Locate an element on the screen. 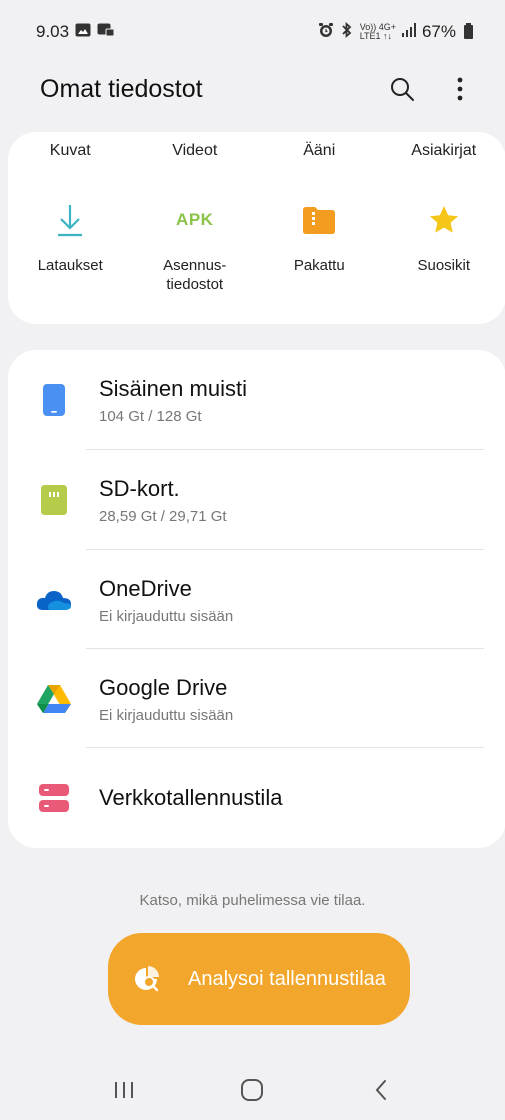 Image resolution: width=505 pixels, height=1120 pixels. google-drive-icon is located at coordinates (54, 699).